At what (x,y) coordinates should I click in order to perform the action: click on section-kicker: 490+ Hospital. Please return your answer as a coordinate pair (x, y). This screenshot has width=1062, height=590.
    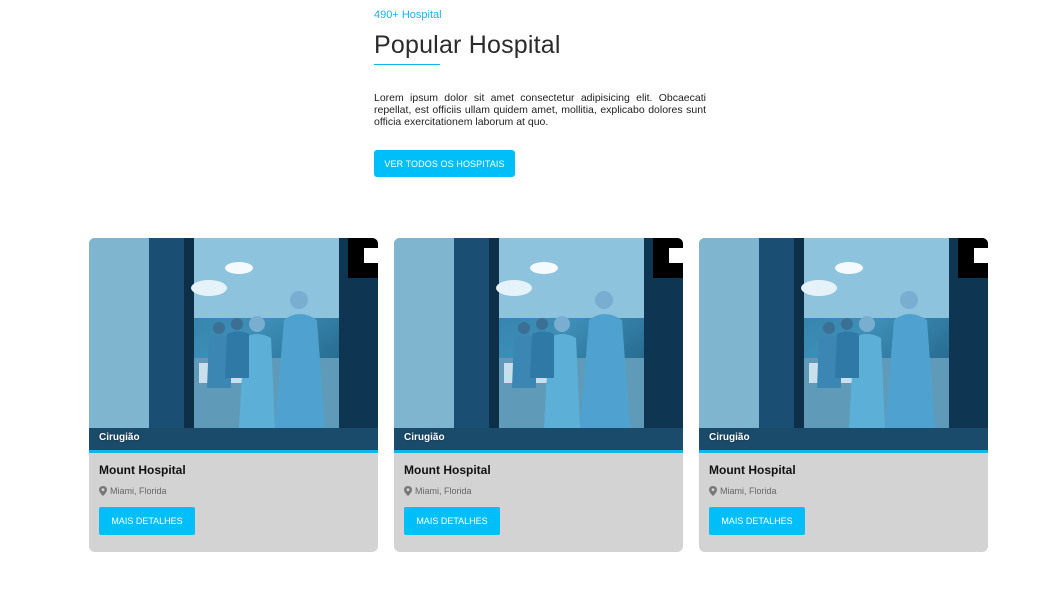
    Looking at the image, I should click on (408, 15).